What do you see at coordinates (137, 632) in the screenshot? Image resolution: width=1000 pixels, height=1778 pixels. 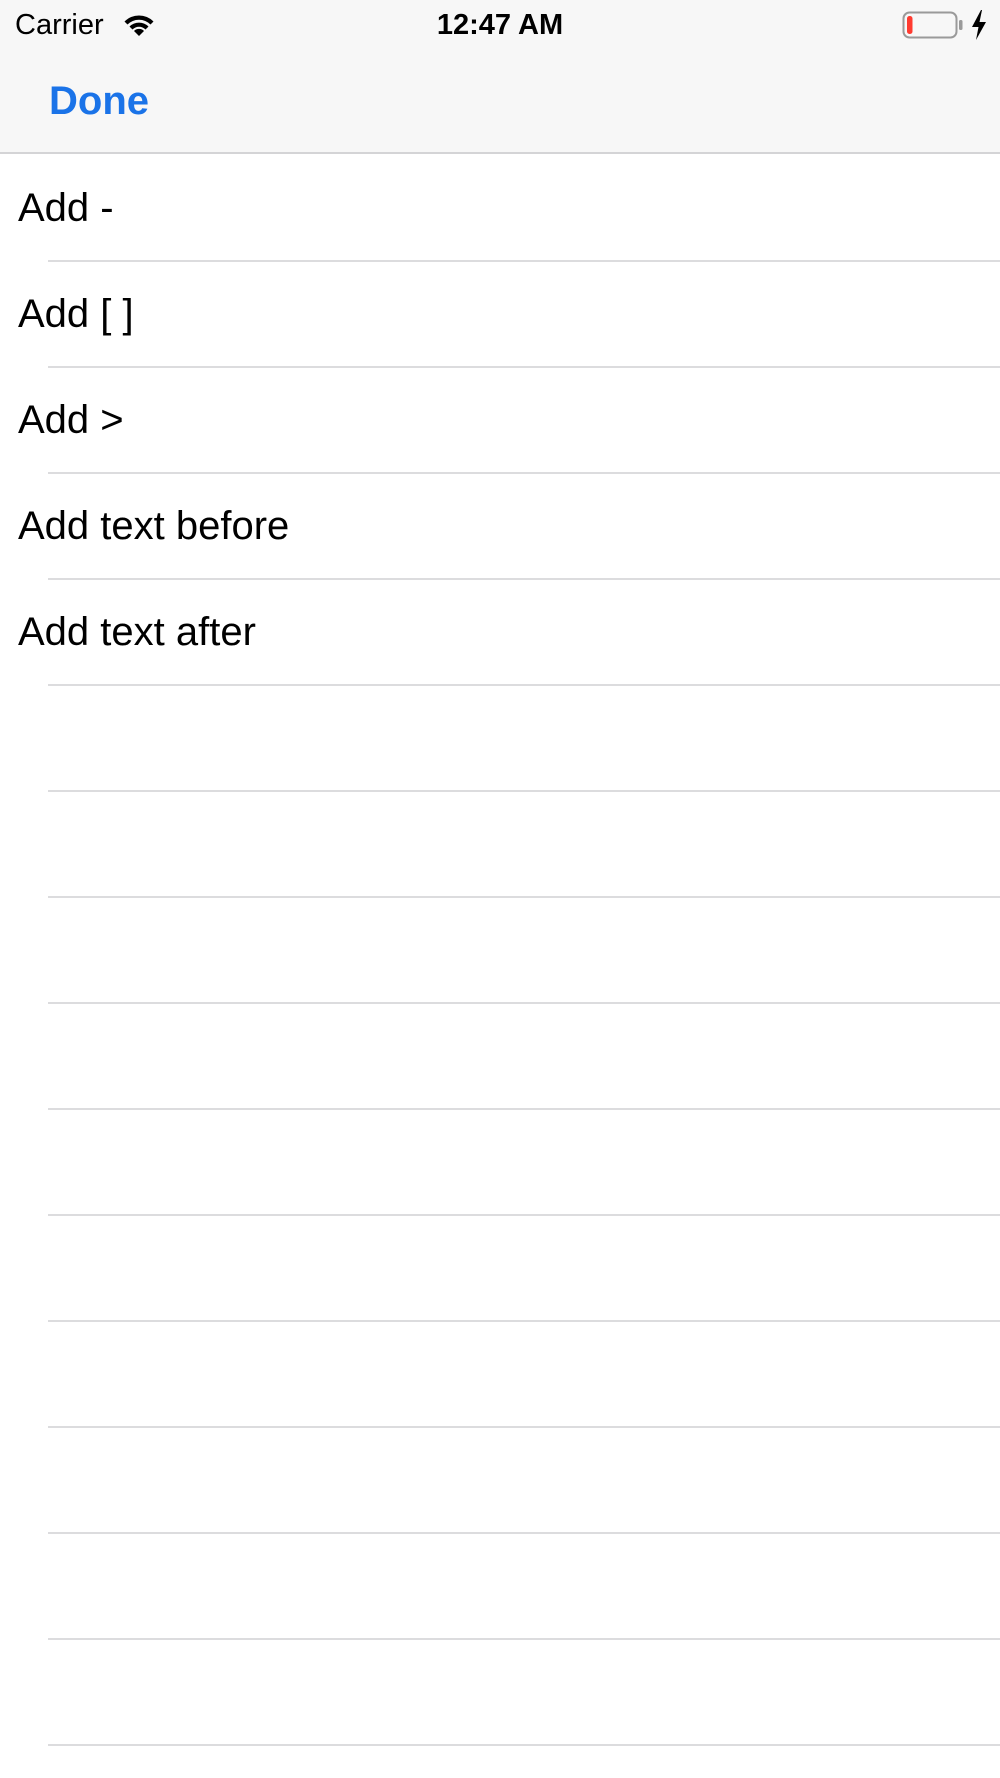 I see `option-label: Add text after` at bounding box center [137, 632].